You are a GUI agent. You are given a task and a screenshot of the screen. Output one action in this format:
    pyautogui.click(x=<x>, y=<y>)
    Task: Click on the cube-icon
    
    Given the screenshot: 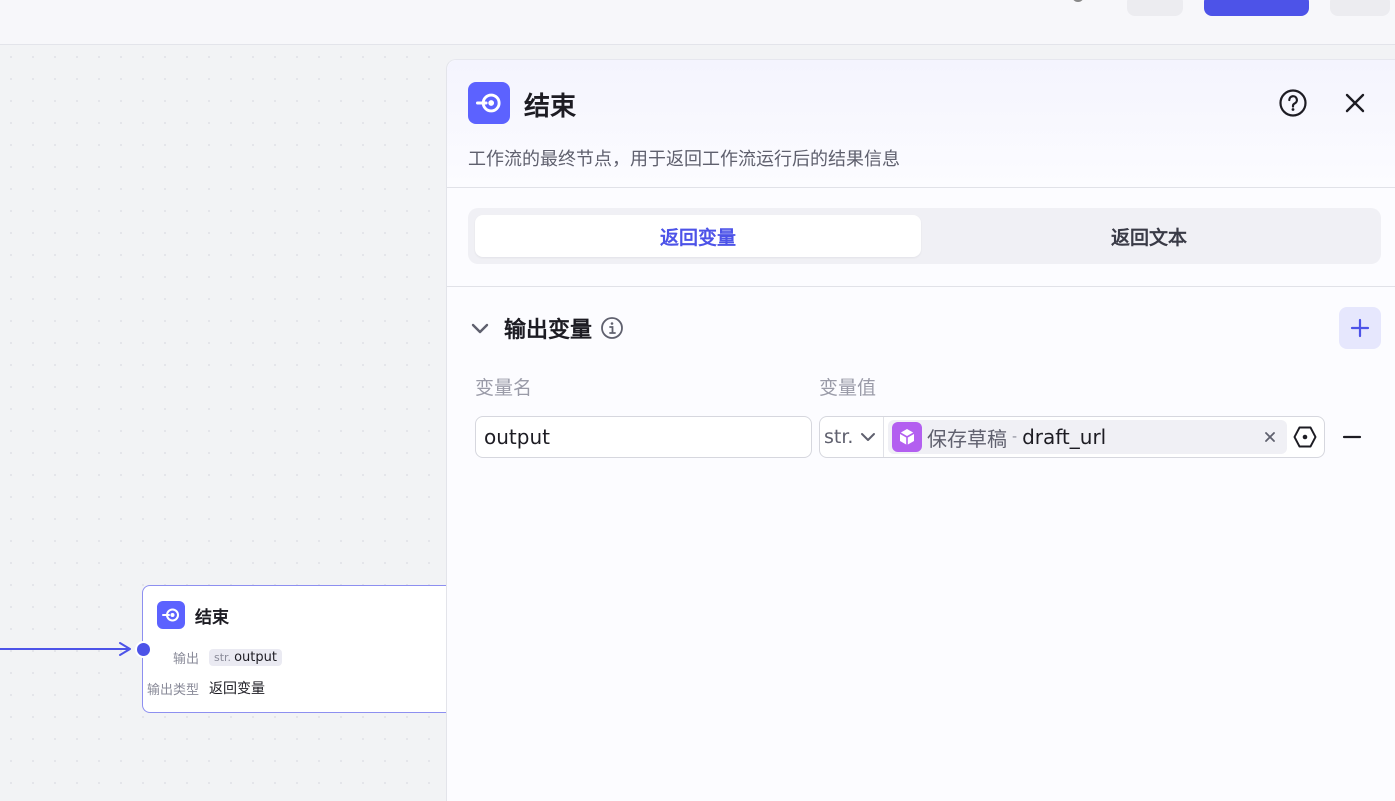 What is the action you would take?
    pyautogui.click(x=907, y=437)
    